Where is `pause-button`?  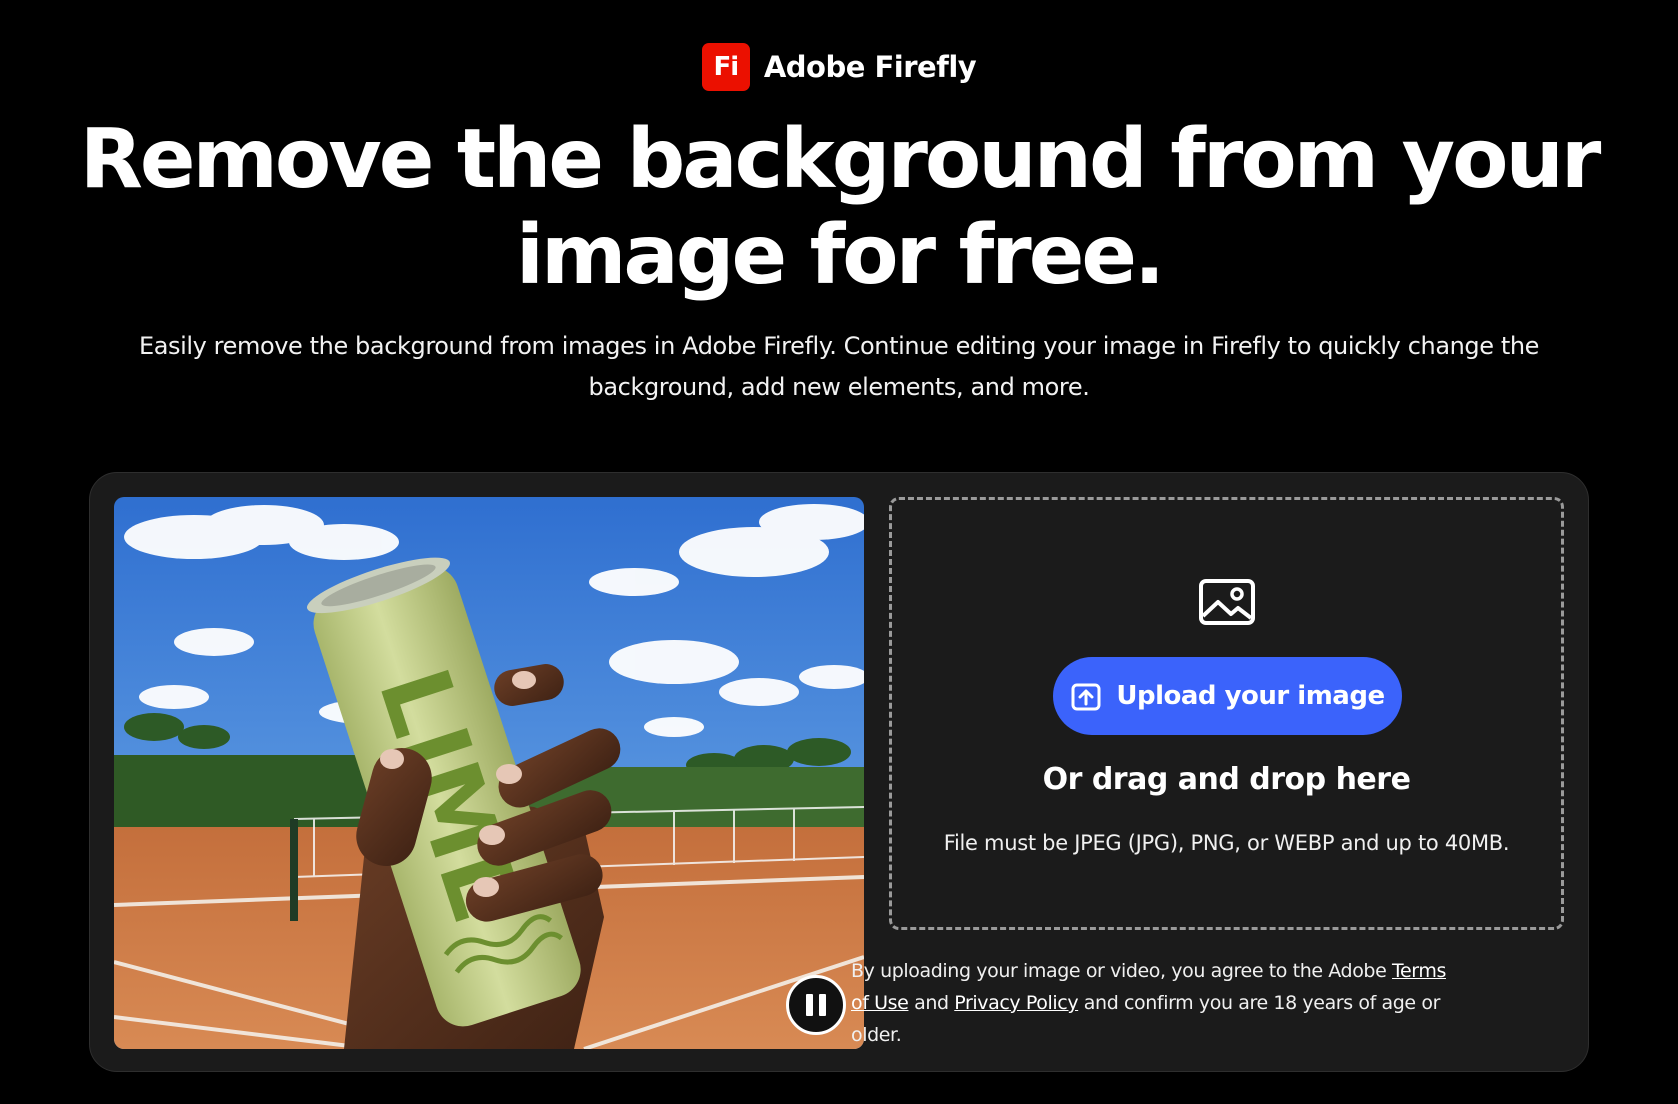
pause-button is located at coordinates (816, 1005).